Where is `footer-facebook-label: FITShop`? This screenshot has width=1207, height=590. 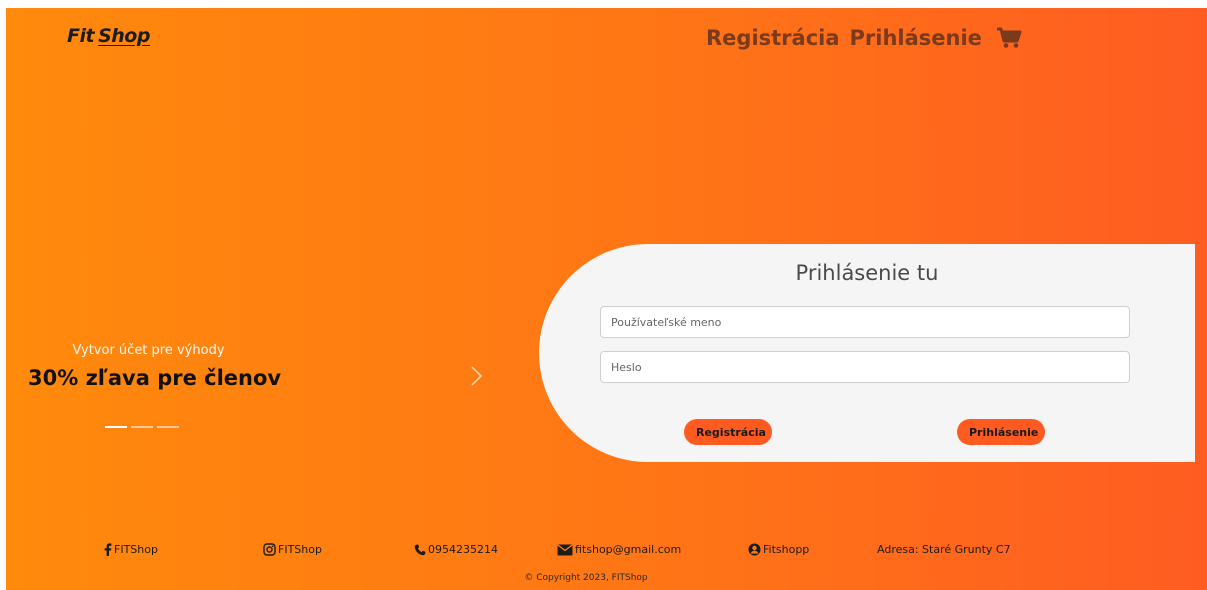 footer-facebook-label: FITShop is located at coordinates (136, 549).